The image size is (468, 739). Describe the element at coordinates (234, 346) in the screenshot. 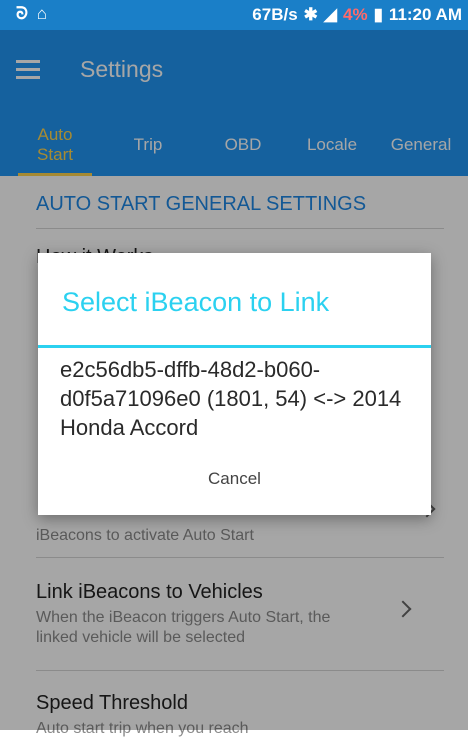

I see `dialog-title-divider` at that location.